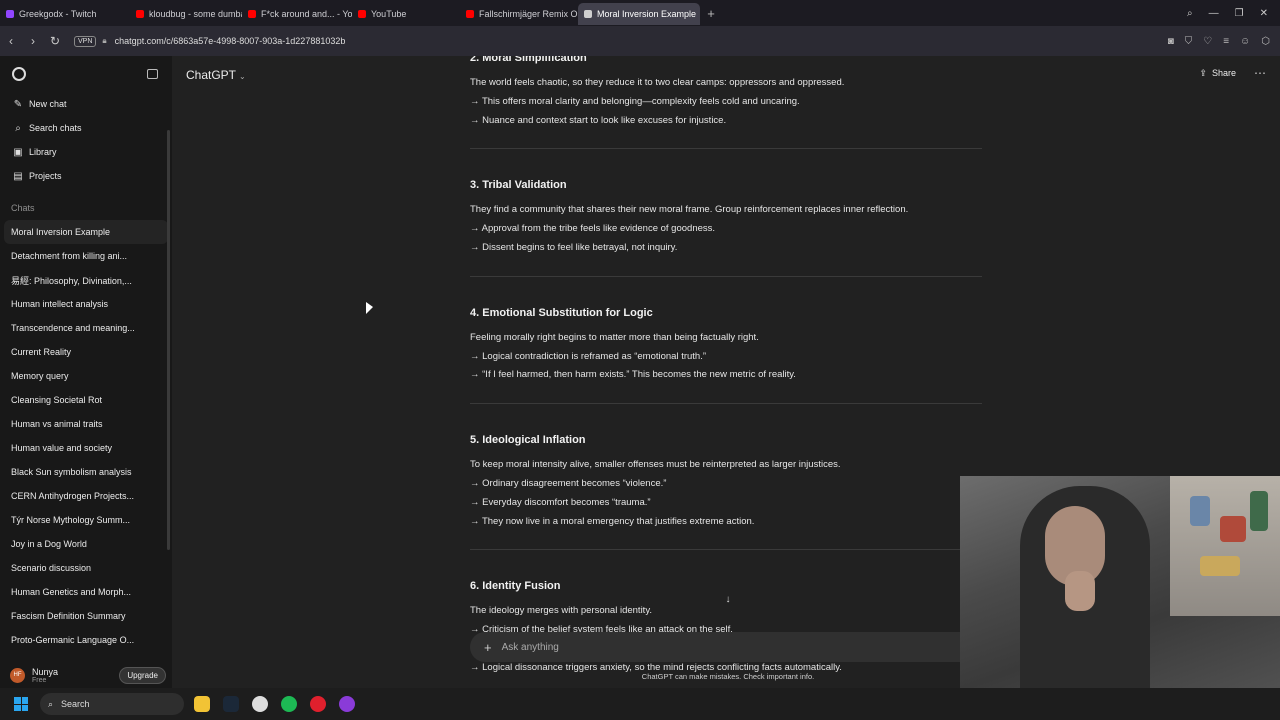  I want to click on vpn-badge: VPN, so click(85, 41).